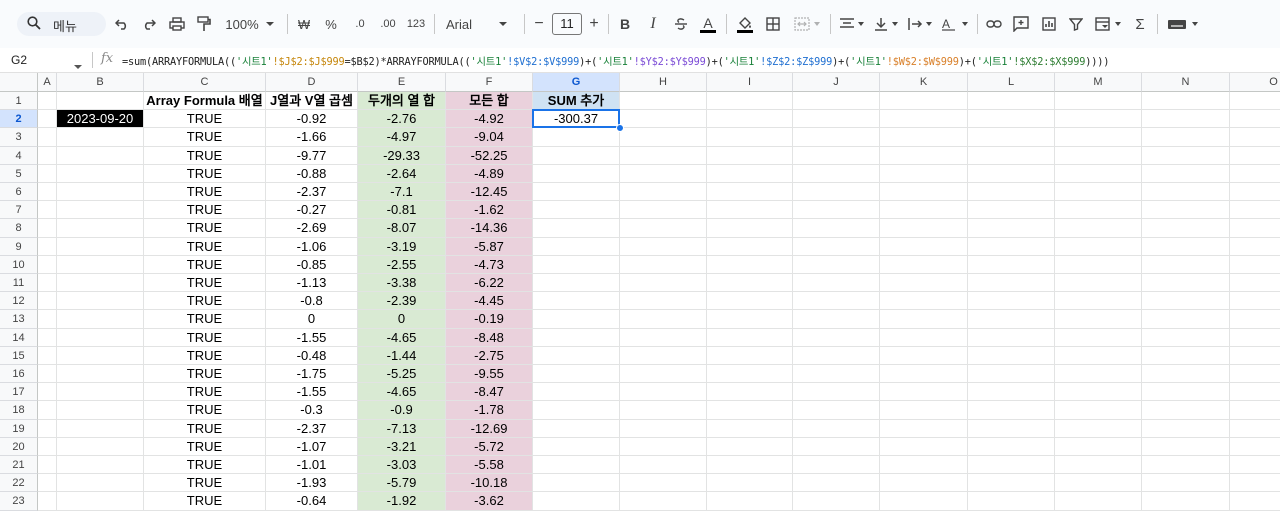  What do you see at coordinates (402, 283) in the screenshot?
I see `cell-two-col-sum: -3.38` at bounding box center [402, 283].